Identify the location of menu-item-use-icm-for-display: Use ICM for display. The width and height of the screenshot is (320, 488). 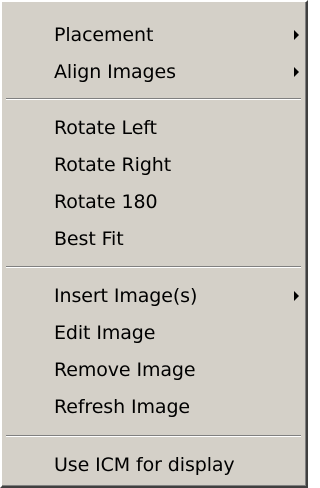
(153, 465).